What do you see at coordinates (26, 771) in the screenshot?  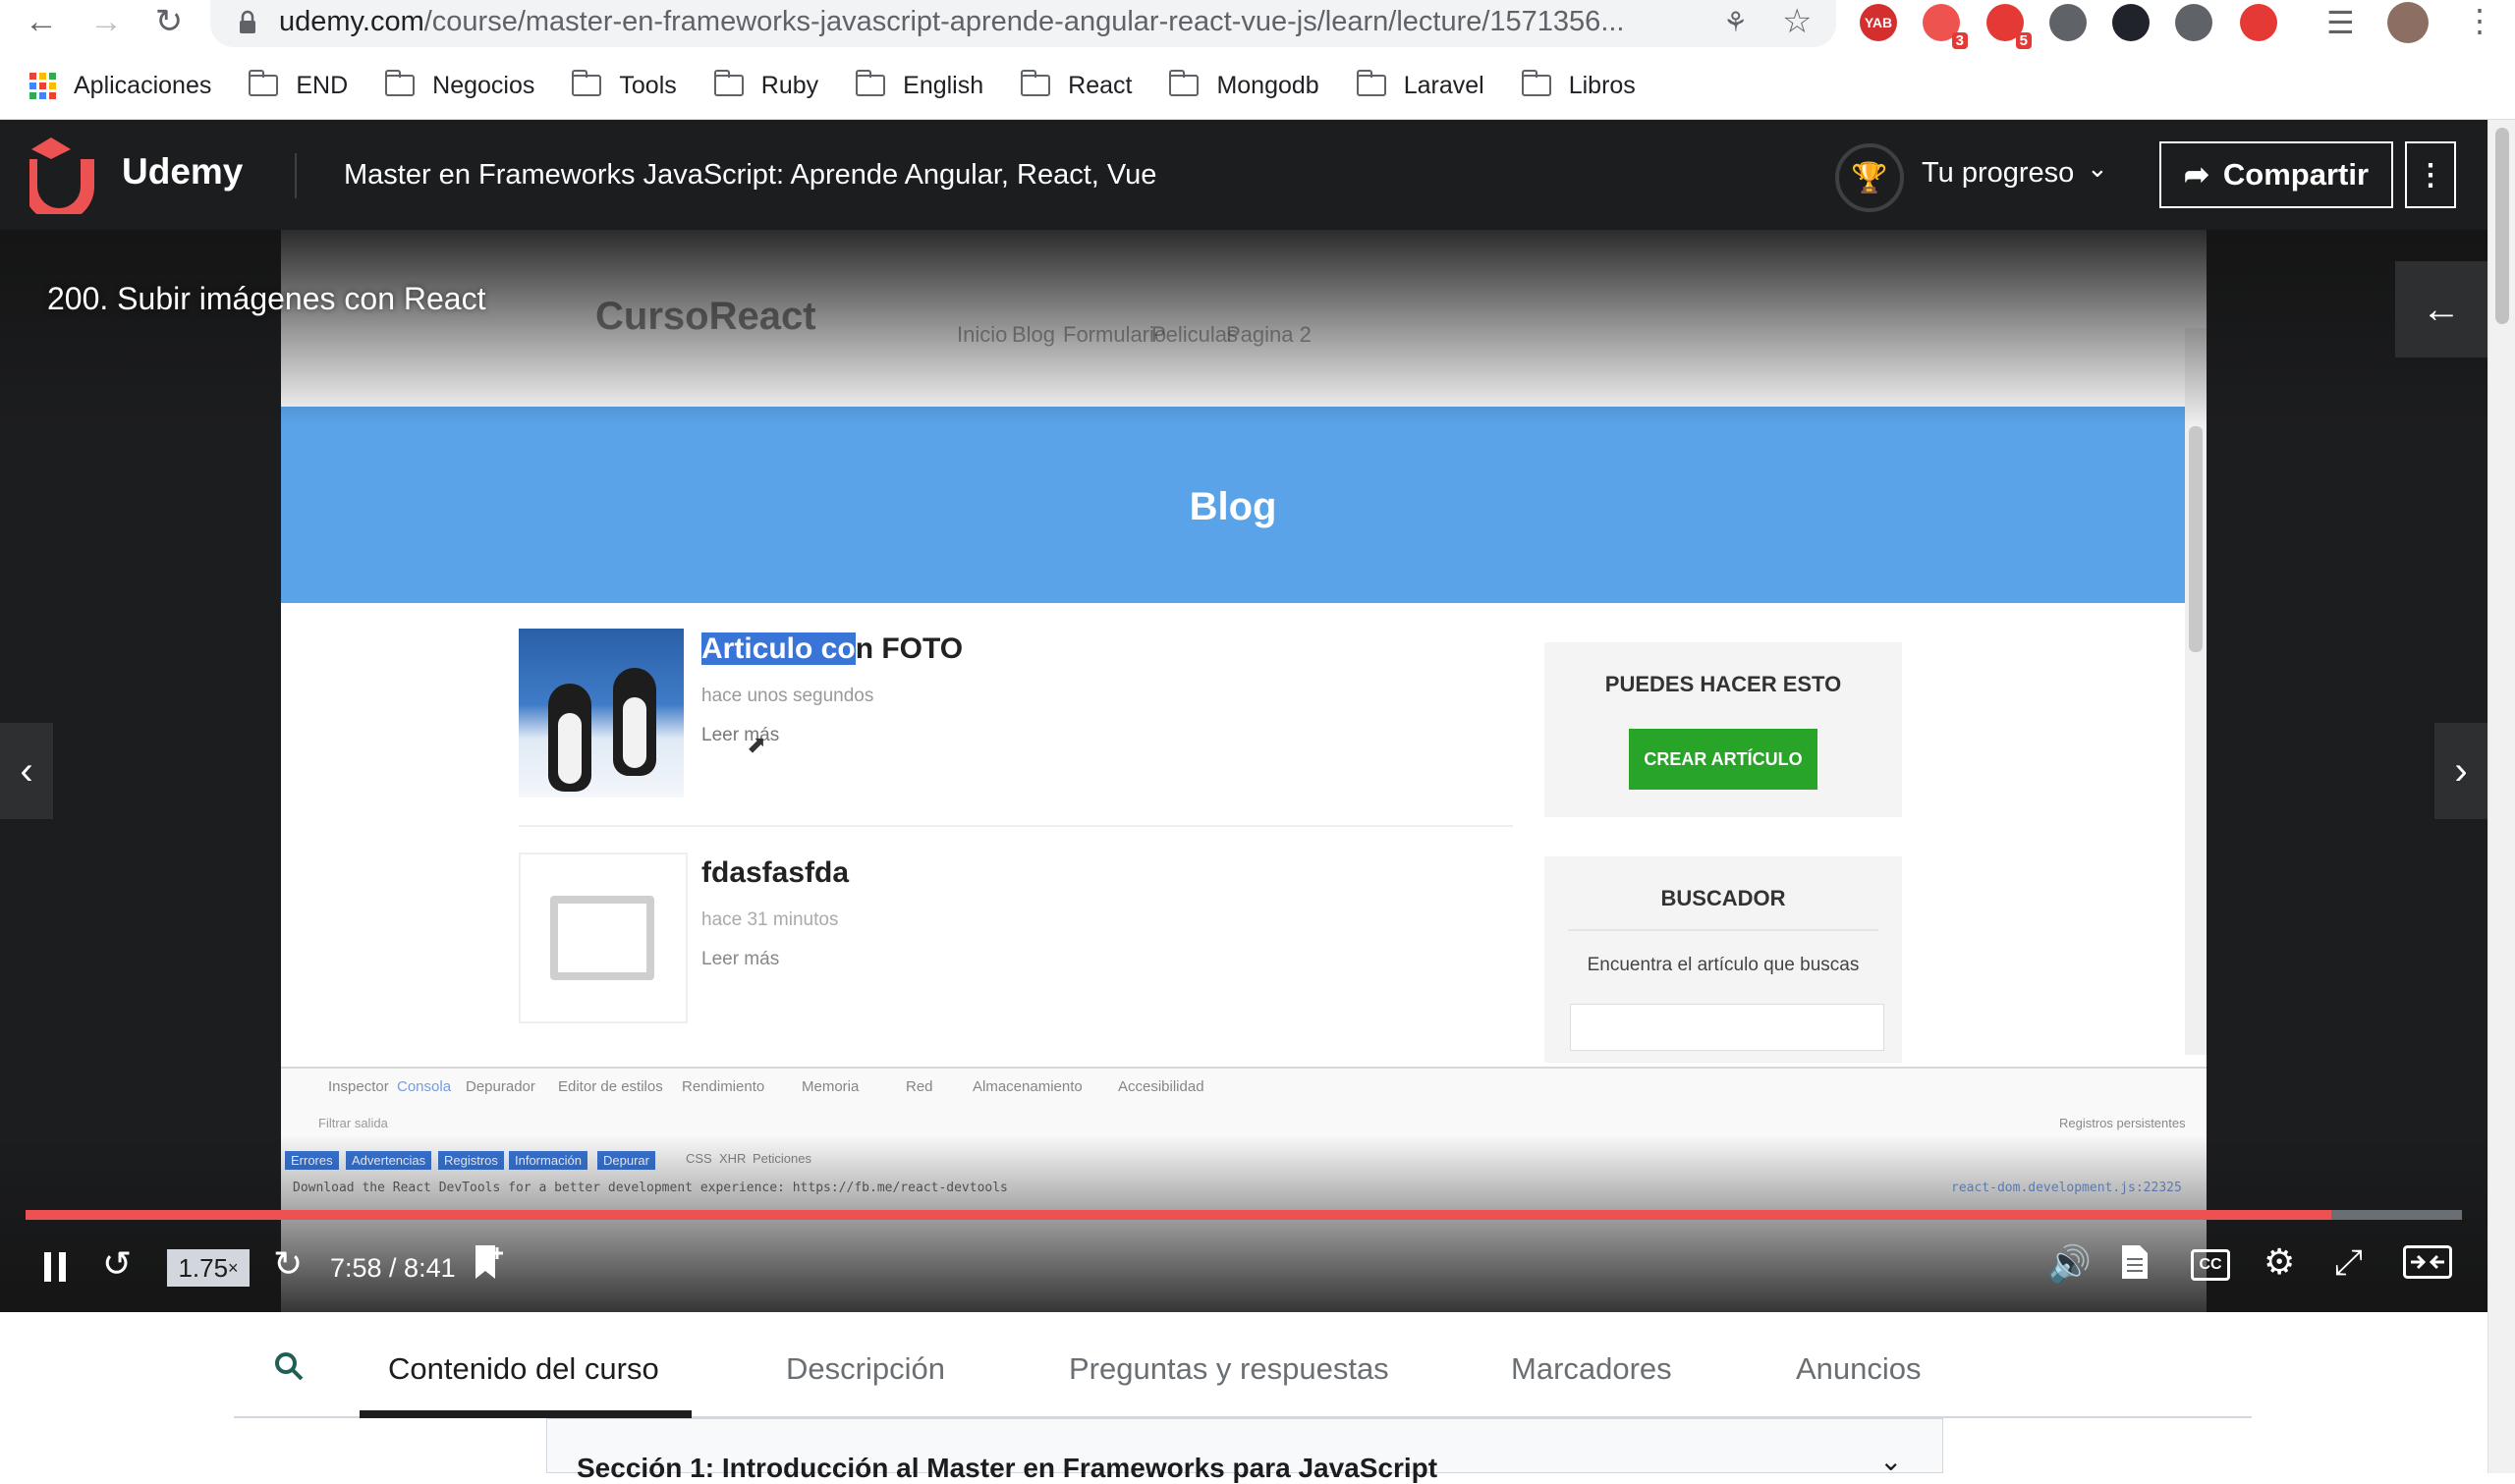 I see `previous-lecture-chevron-icon: ‹` at bounding box center [26, 771].